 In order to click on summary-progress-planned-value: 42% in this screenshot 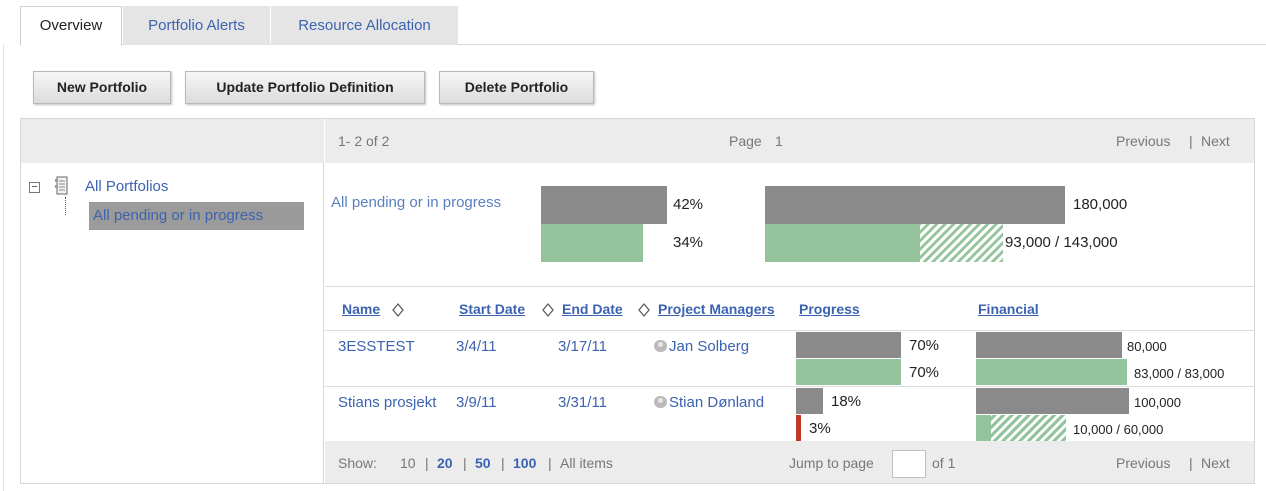, I will do `click(688, 204)`.